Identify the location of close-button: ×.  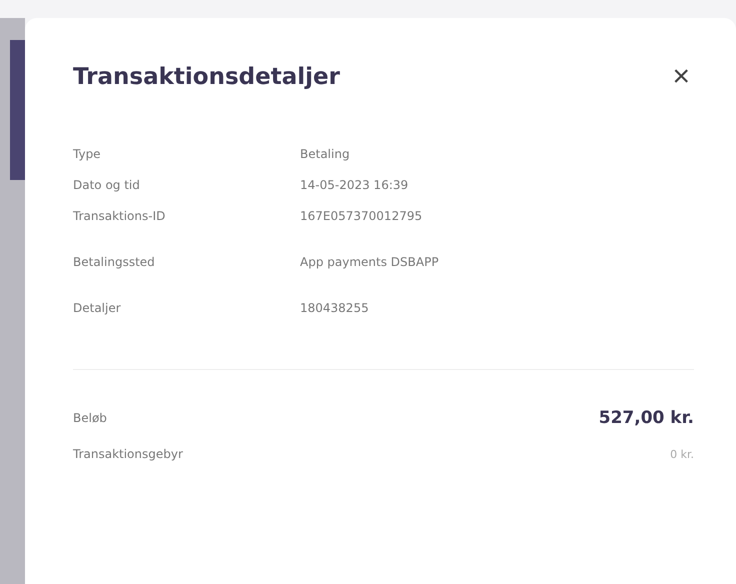
(681, 77).